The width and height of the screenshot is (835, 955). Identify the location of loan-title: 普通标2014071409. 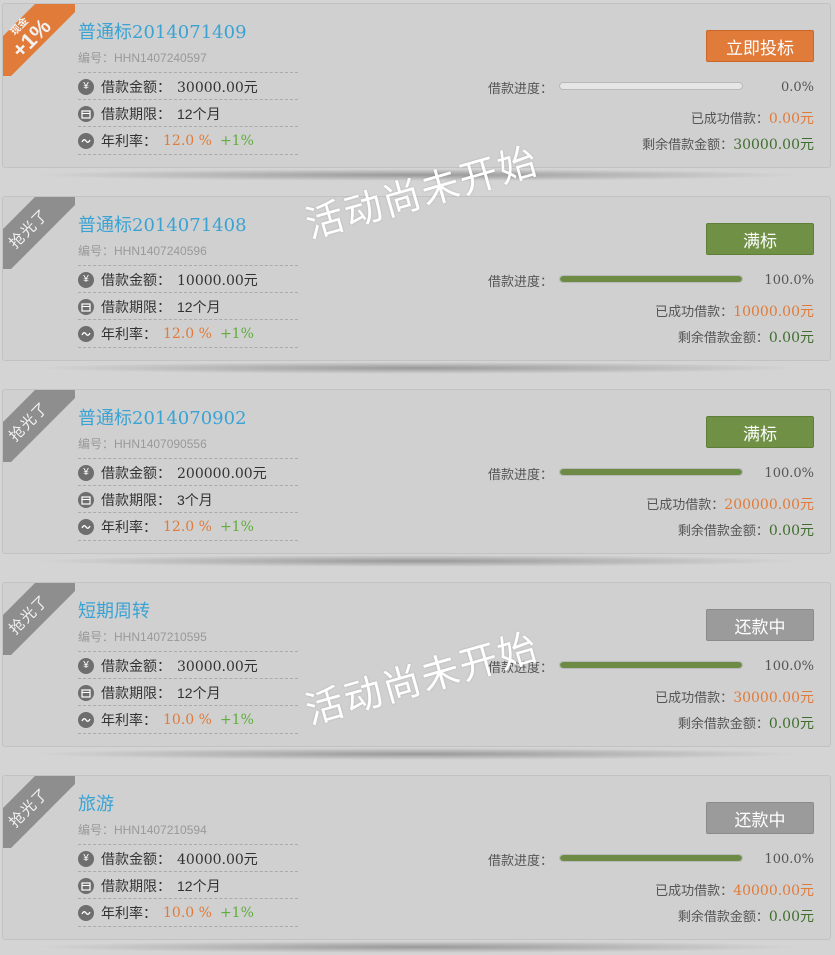
(162, 31).